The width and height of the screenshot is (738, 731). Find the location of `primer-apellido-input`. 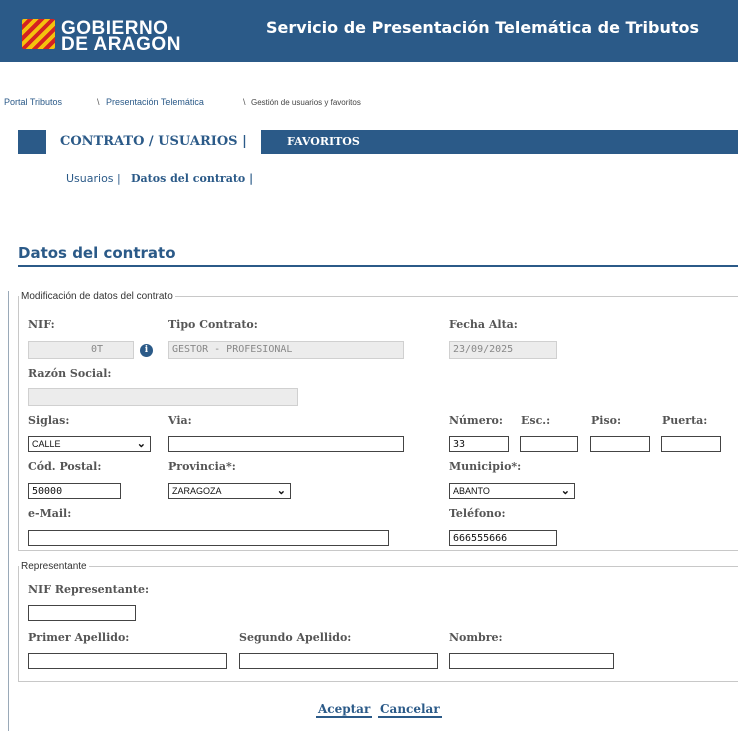

primer-apellido-input is located at coordinates (127, 661).